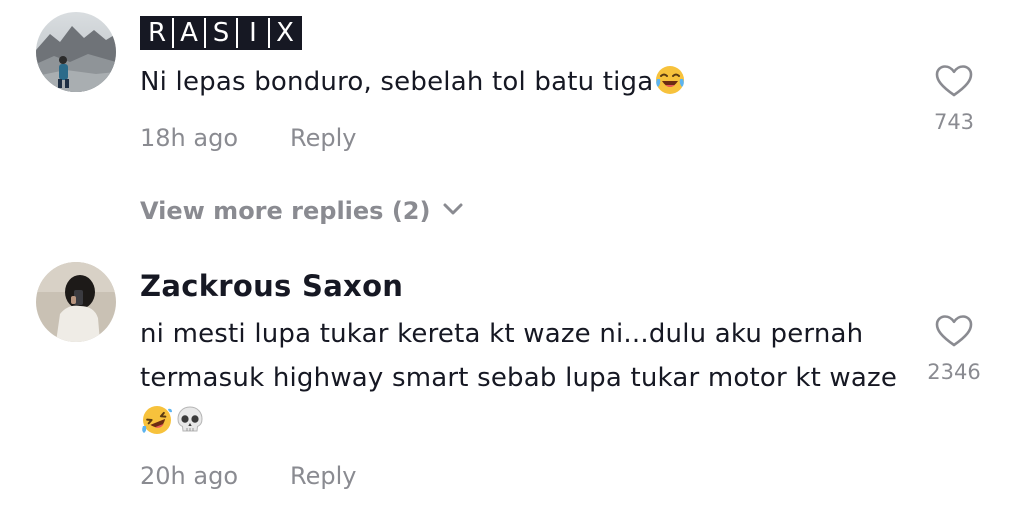 Image resolution: width=1020 pixels, height=516 pixels. What do you see at coordinates (189, 138) in the screenshot?
I see `comment-timestamp: 18h ago` at bounding box center [189, 138].